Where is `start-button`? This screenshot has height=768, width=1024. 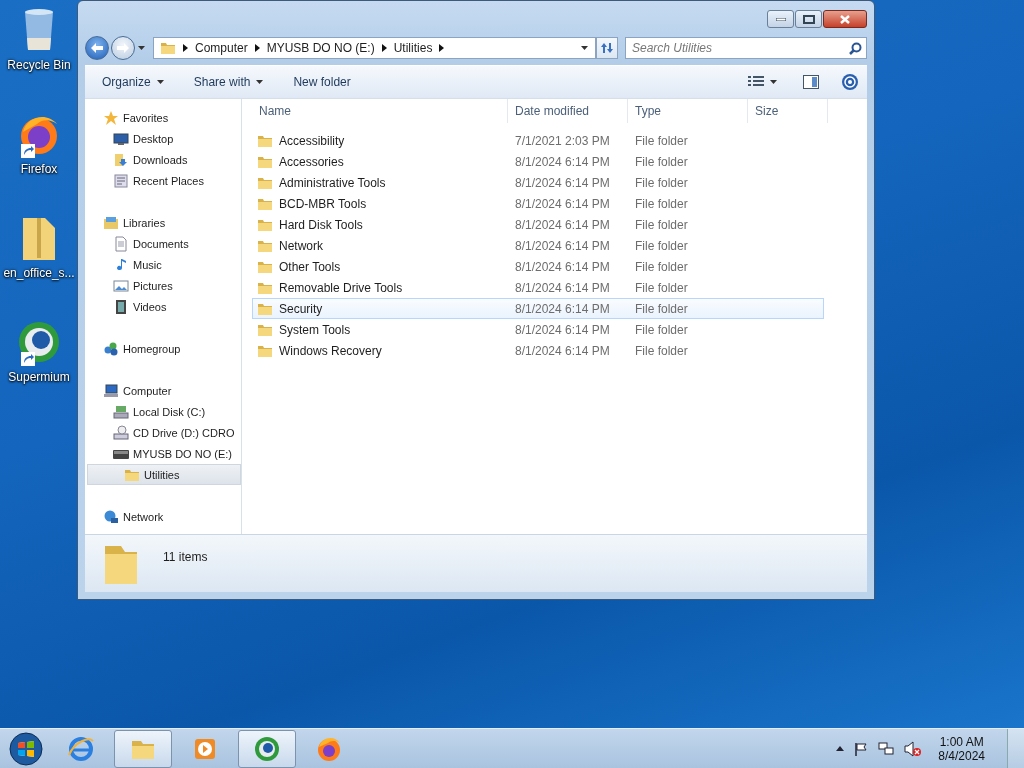 start-button is located at coordinates (26, 748).